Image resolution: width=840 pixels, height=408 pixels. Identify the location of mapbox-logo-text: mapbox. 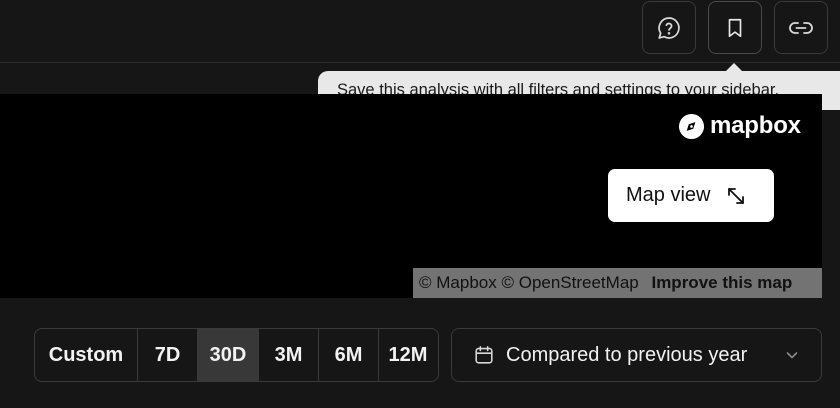
(755, 125).